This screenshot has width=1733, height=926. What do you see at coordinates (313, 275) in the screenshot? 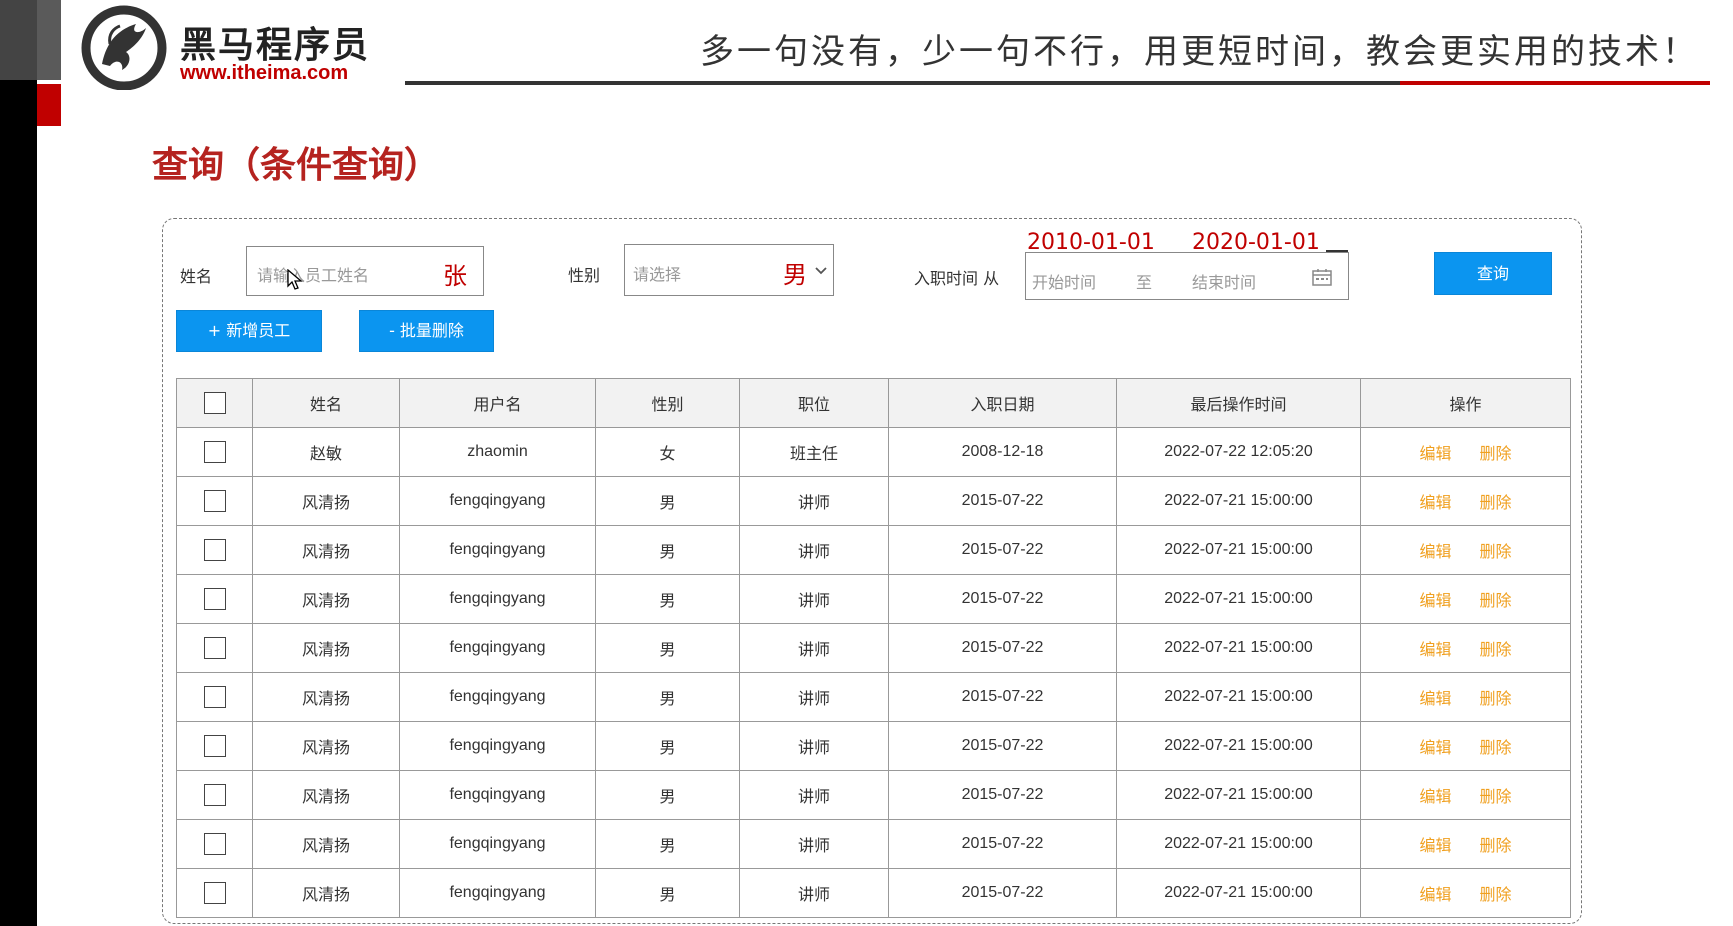
I see `name-filter-placeholder: 请输入员工姓名` at bounding box center [313, 275].